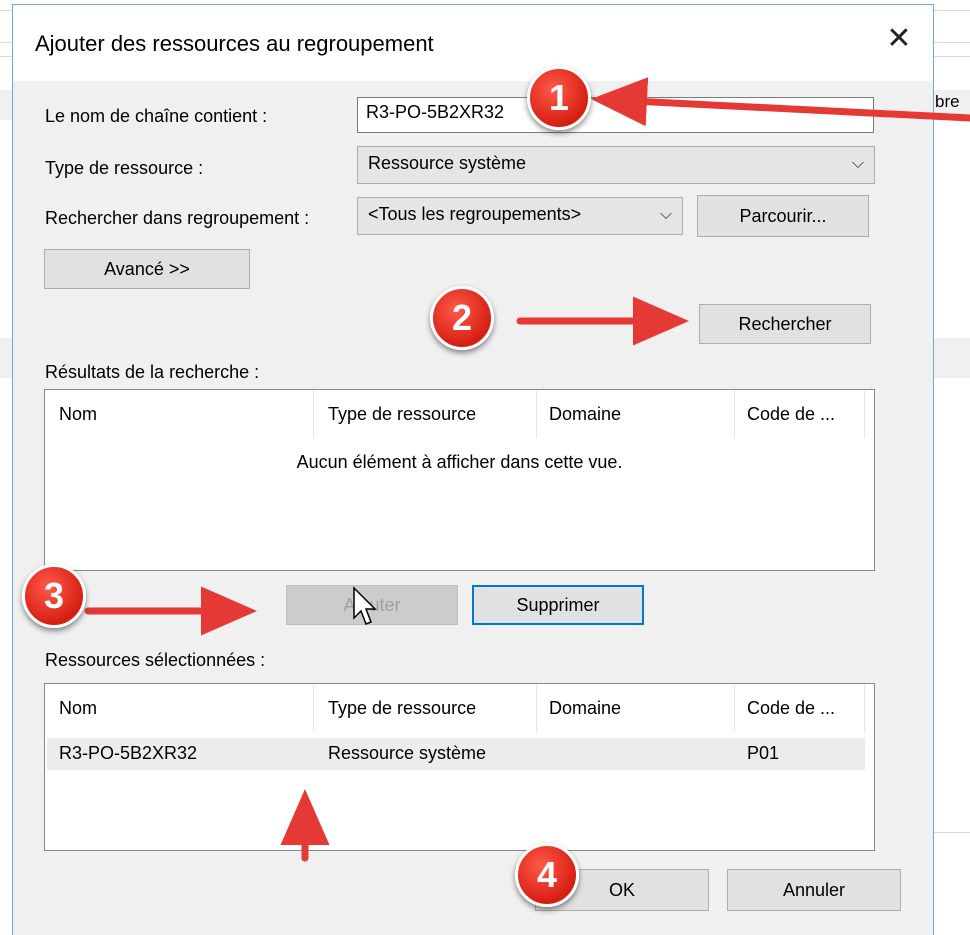  I want to click on dialog-titlebar: Ajouter des ressources au regroupement ✕, so click(473, 43).